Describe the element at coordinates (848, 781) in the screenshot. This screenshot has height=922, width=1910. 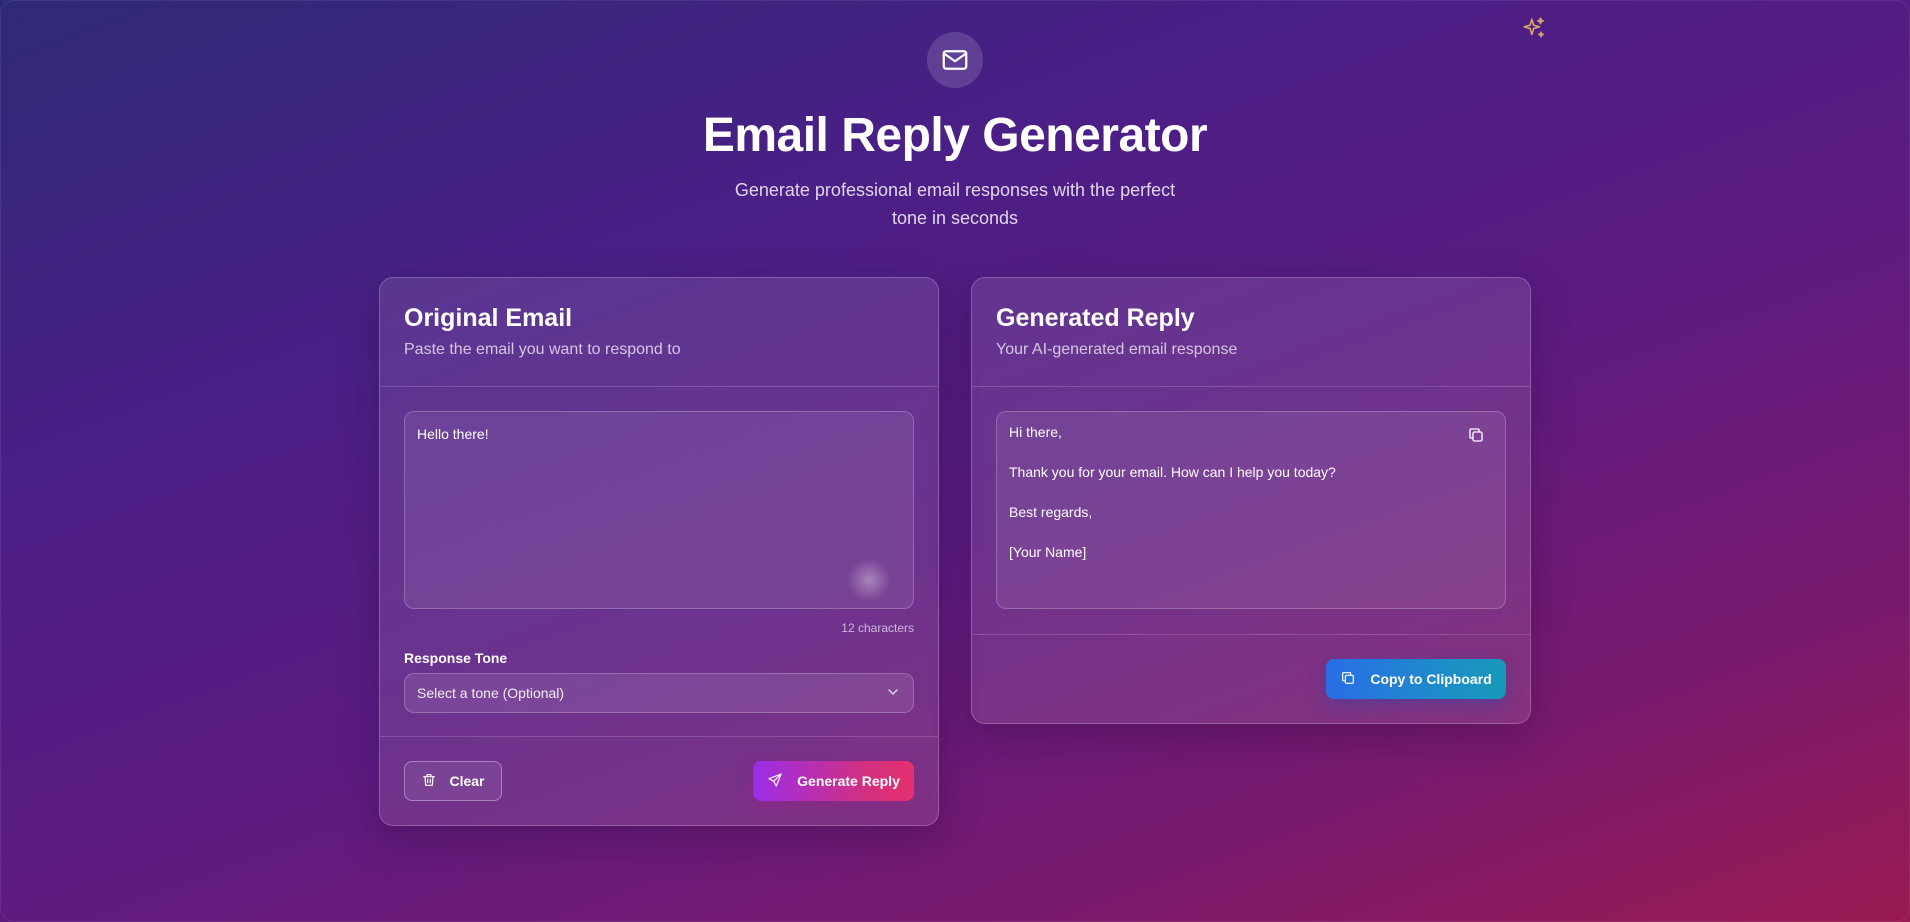
I see `generate-reply-label: Generate Reply` at that location.